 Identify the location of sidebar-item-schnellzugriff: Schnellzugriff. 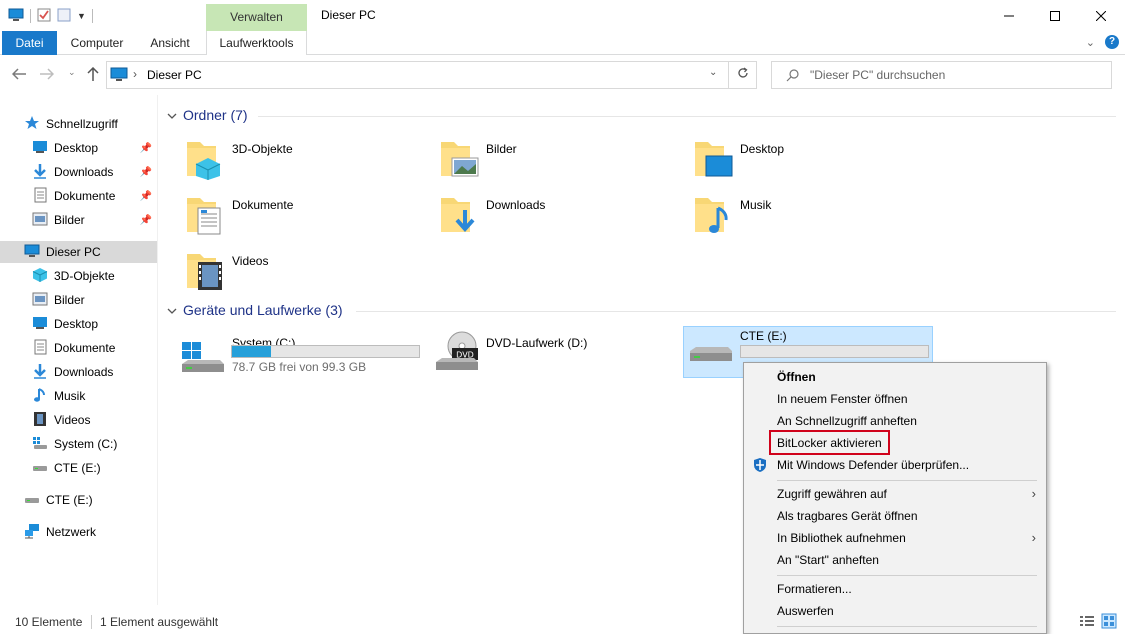
(71, 124).